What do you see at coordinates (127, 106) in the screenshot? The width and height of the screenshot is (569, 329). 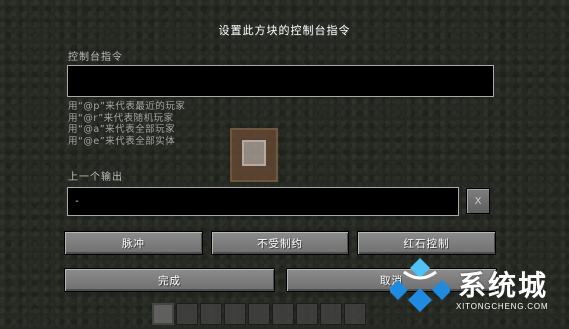 I see `hint-nearest-player: 用“@p”来代表最近的玩家` at bounding box center [127, 106].